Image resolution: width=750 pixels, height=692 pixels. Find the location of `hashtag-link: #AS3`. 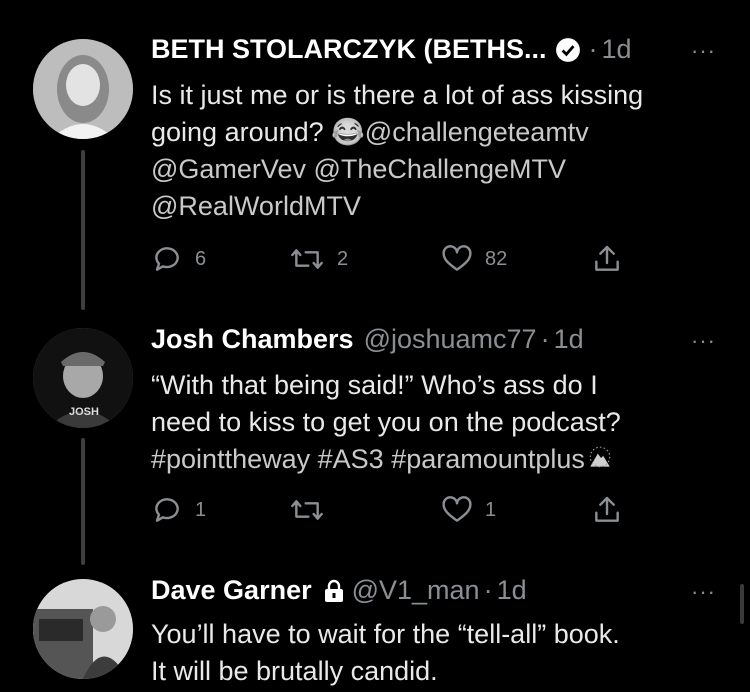

hashtag-link: #AS3 is located at coordinates (351, 459).